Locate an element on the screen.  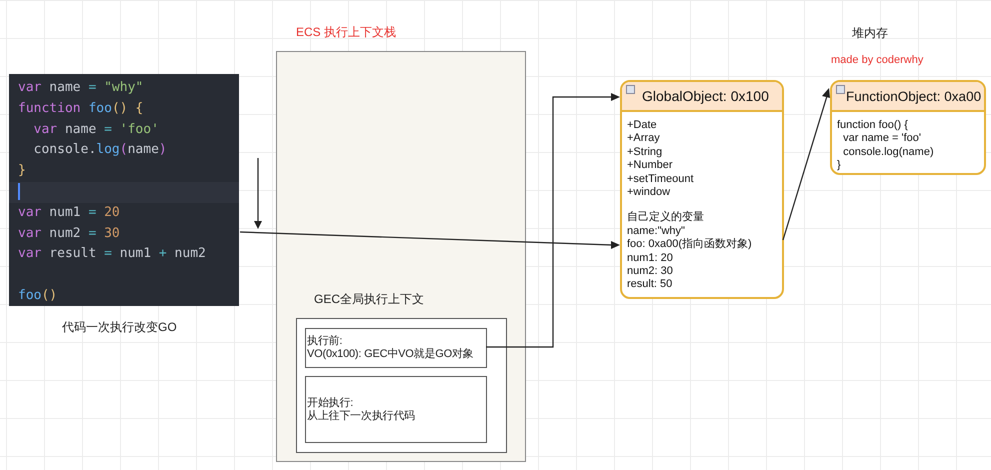
object-text: foo: 0xa00(指向函数对象) is located at coordinates (690, 245).